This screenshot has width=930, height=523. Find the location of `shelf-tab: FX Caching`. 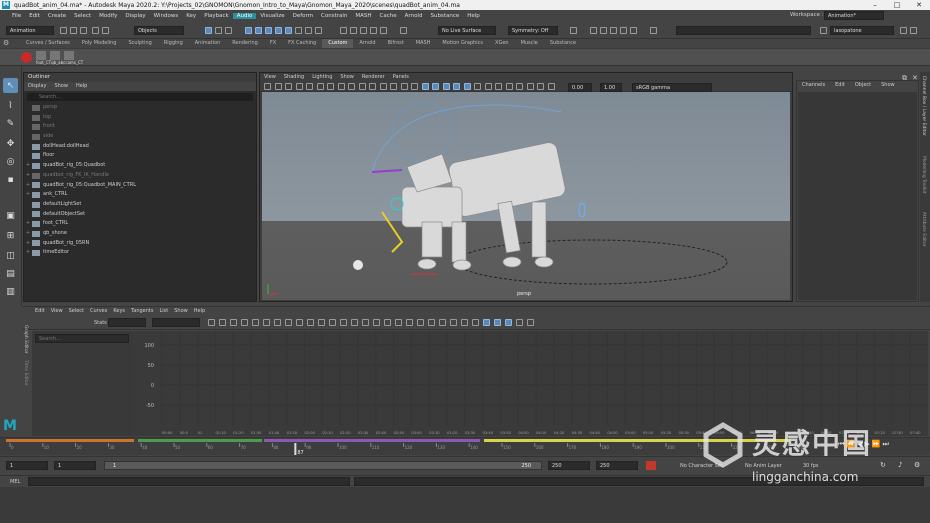

shelf-tab: FX Caching is located at coordinates (302, 43).